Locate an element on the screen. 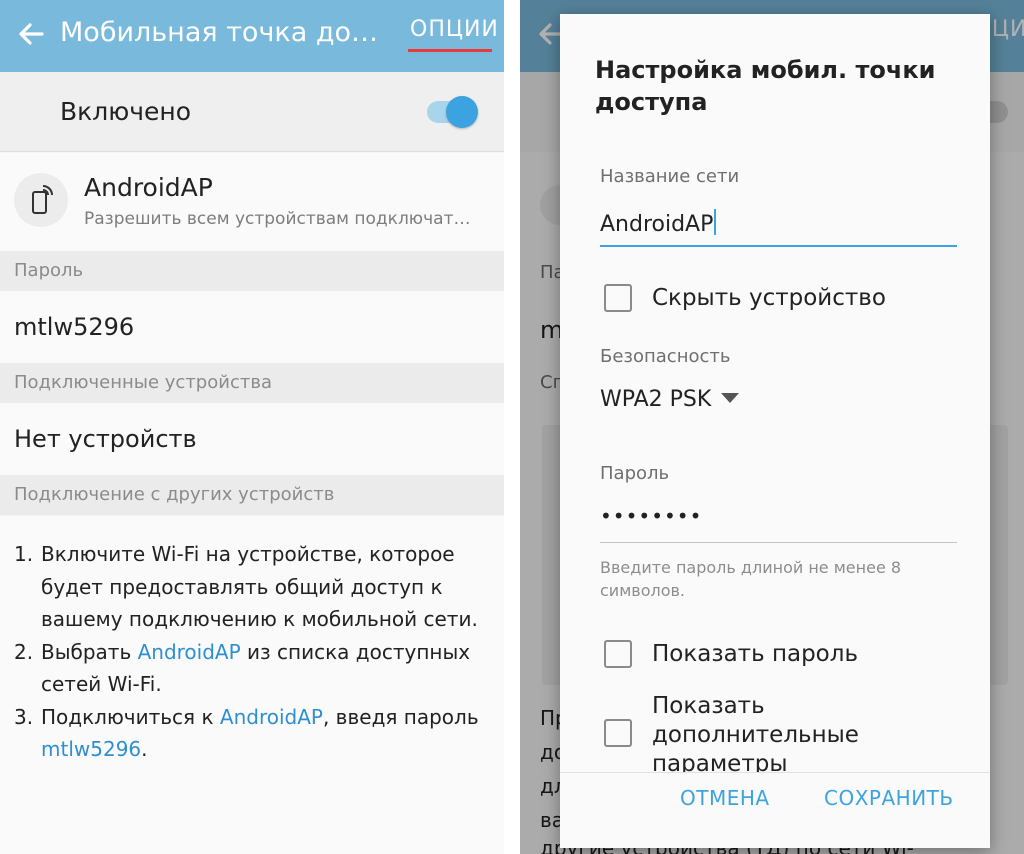  text-cursor is located at coordinates (715, 222).